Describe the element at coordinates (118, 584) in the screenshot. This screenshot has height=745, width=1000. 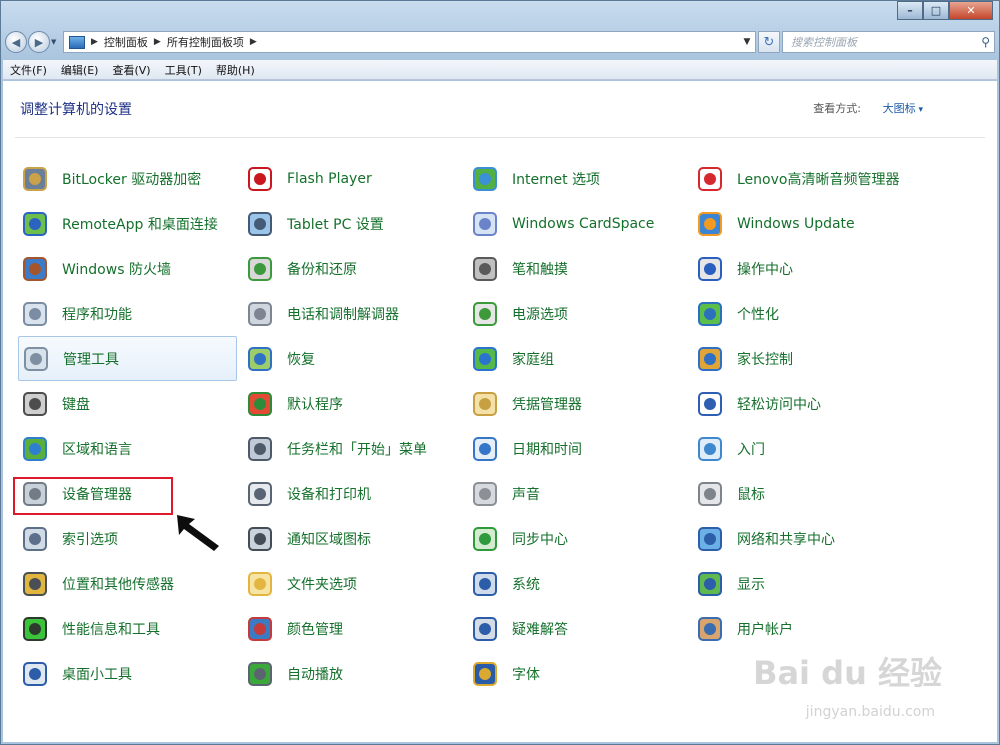
I see `item-label: 位置和其他传感器` at that location.